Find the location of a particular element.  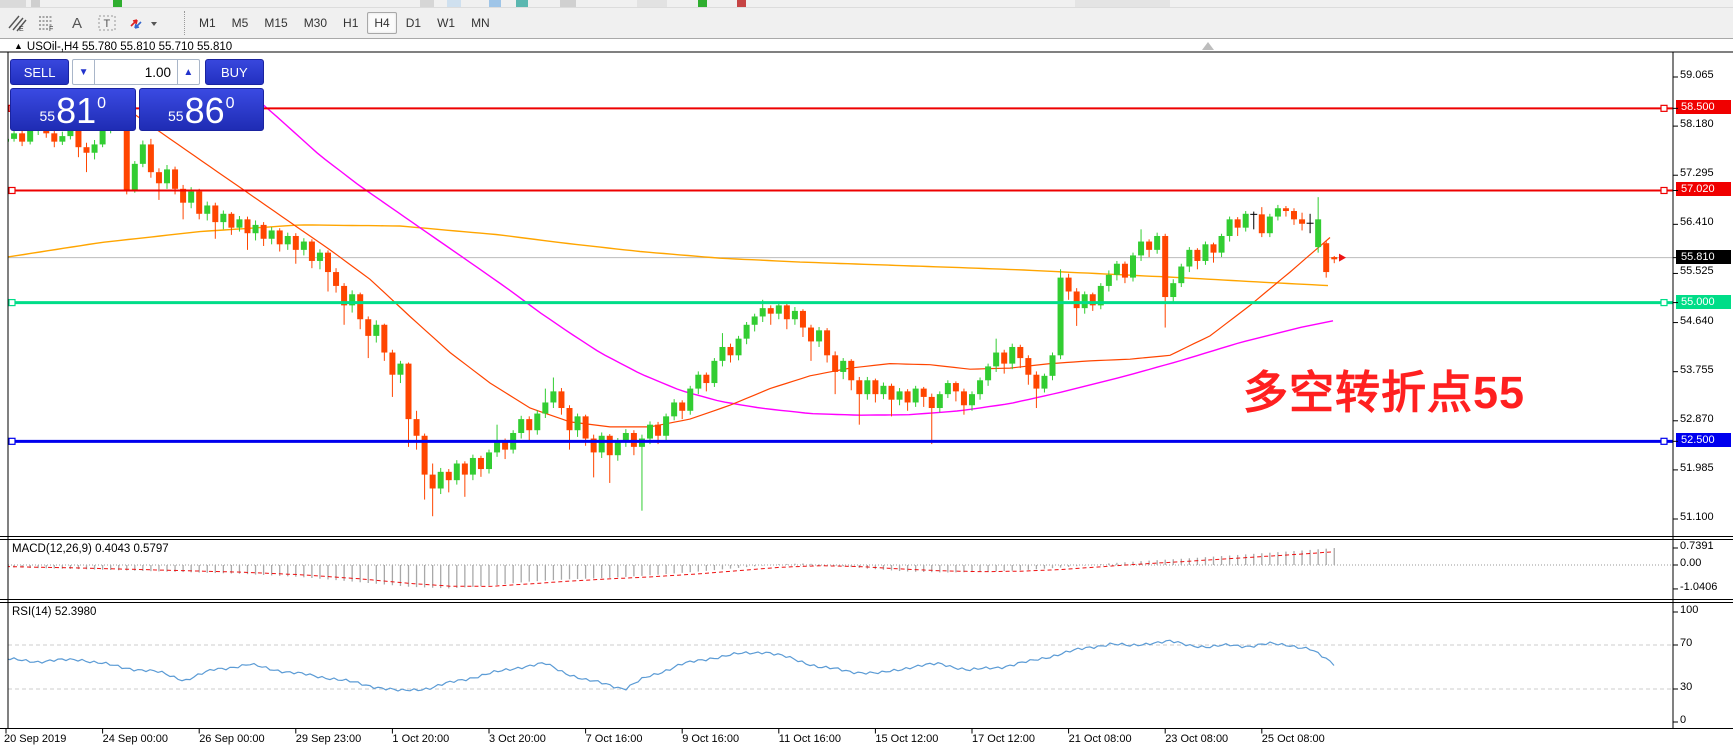

buy-price-box: 55 86 0 is located at coordinates (201, 109).